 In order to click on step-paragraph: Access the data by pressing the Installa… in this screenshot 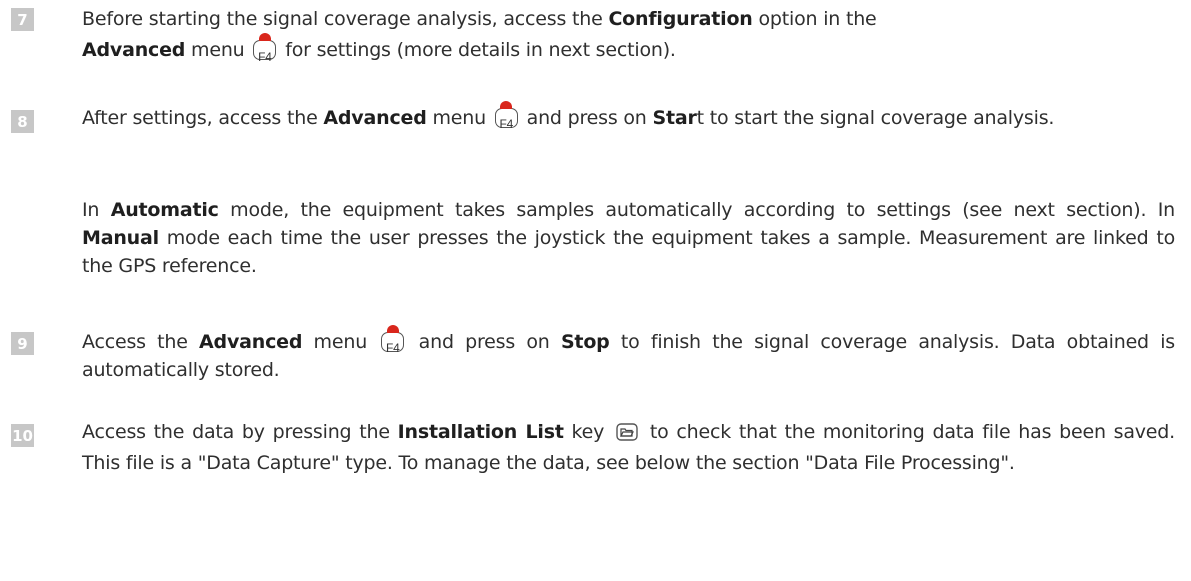, I will do `click(628, 447)`.